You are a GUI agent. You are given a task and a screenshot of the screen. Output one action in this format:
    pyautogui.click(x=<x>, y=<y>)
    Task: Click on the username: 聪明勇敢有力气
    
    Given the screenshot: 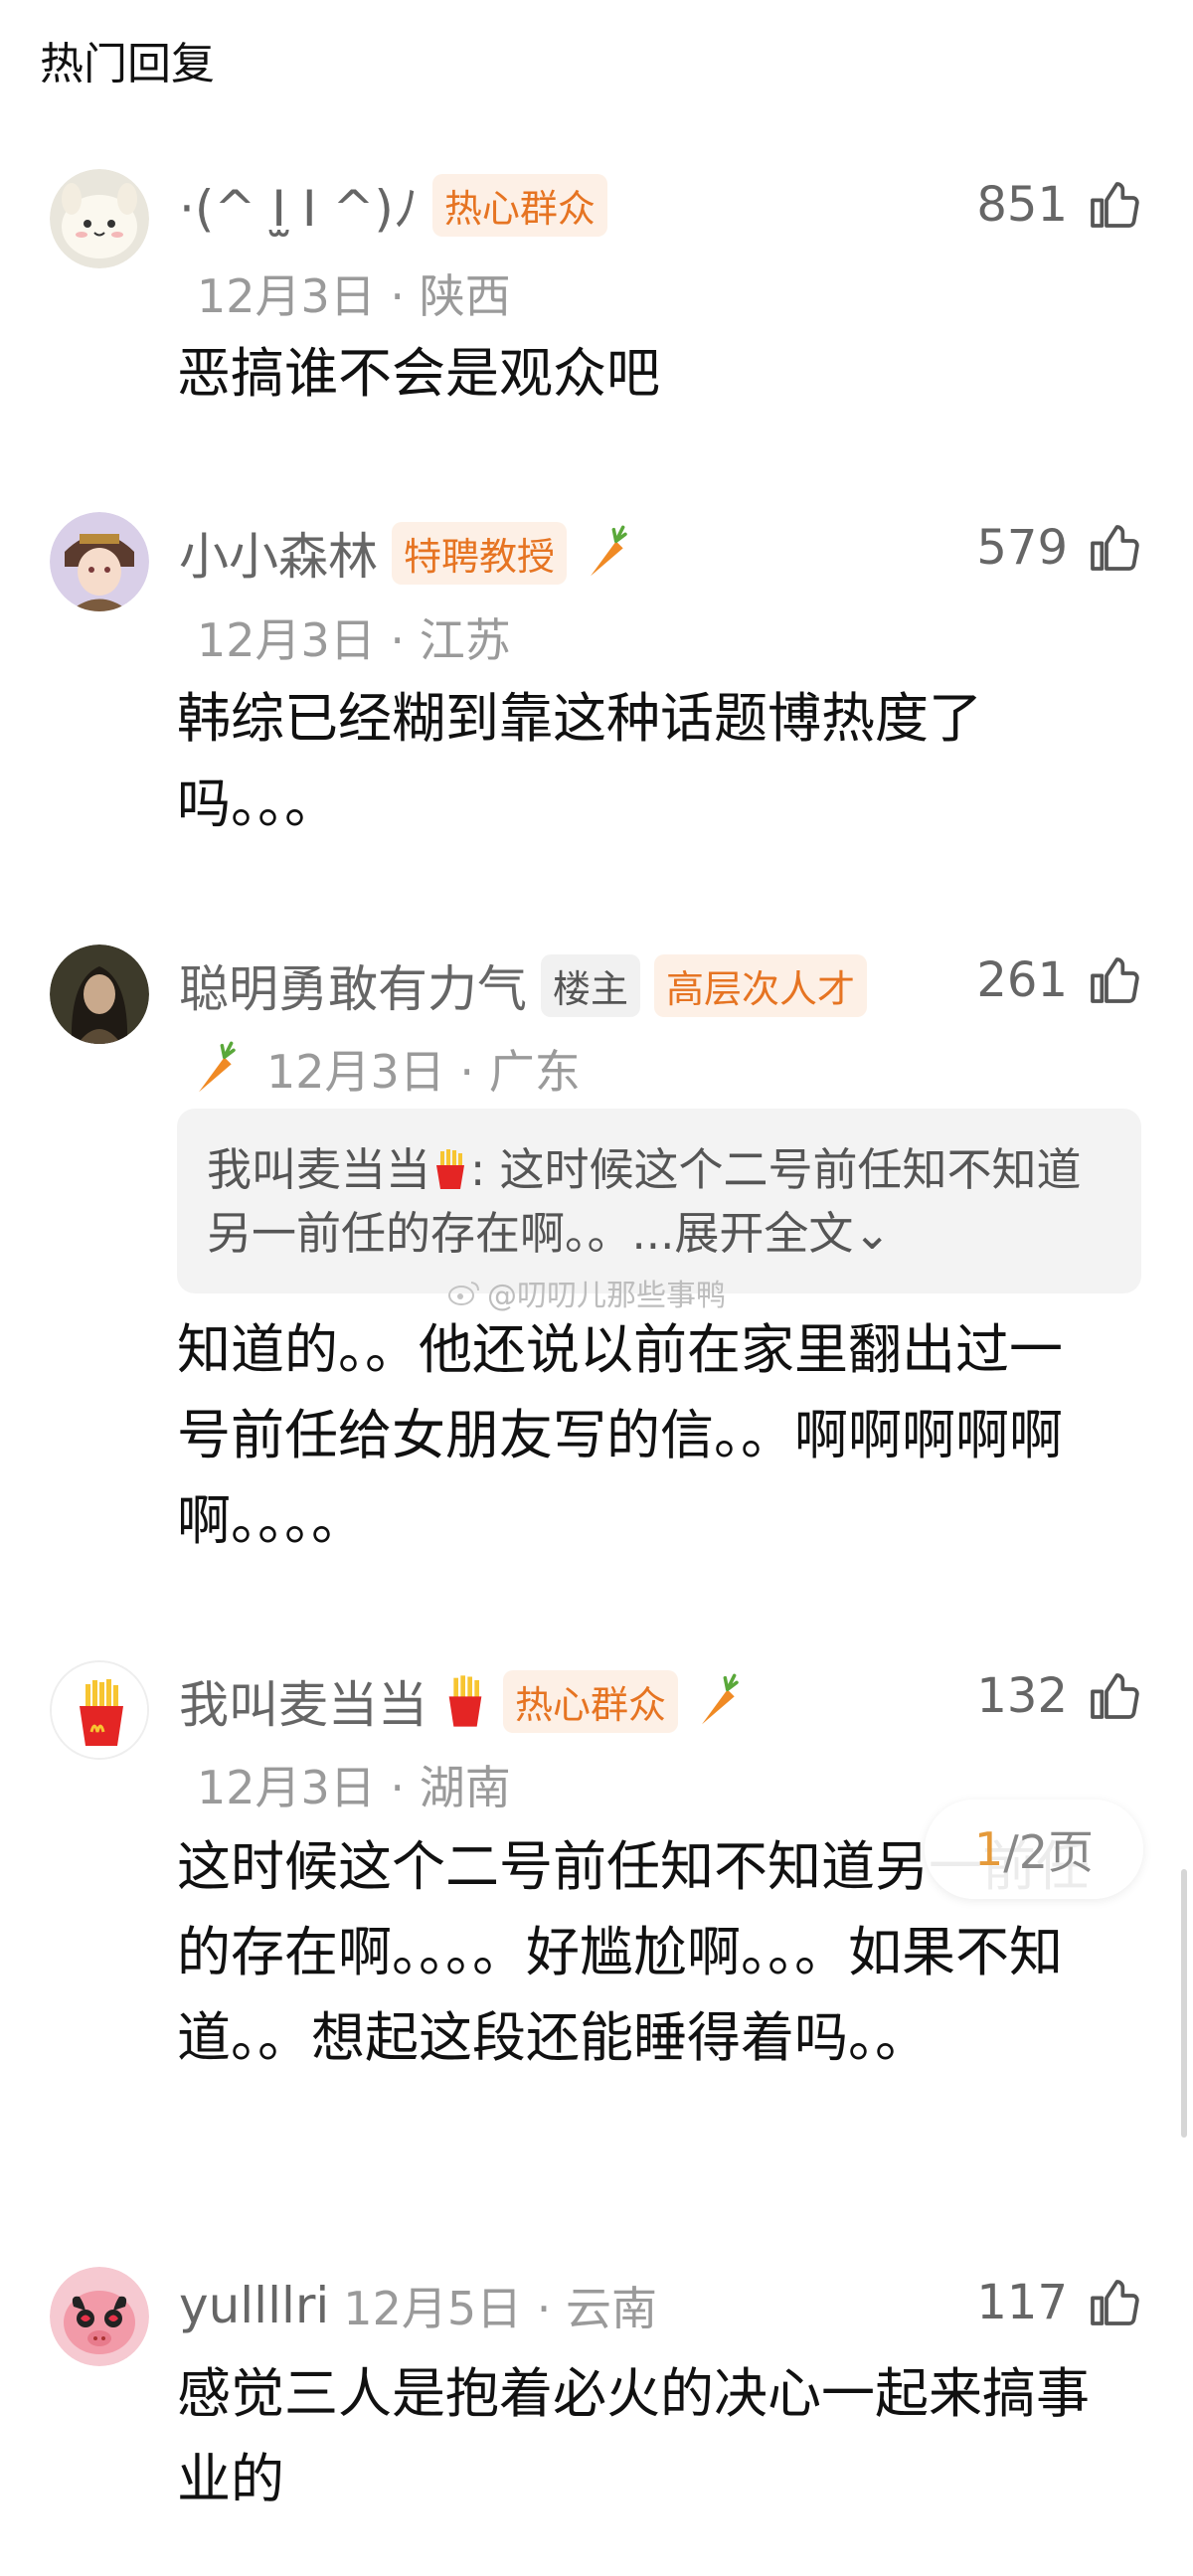 What is the action you would take?
    pyautogui.click(x=353, y=985)
    